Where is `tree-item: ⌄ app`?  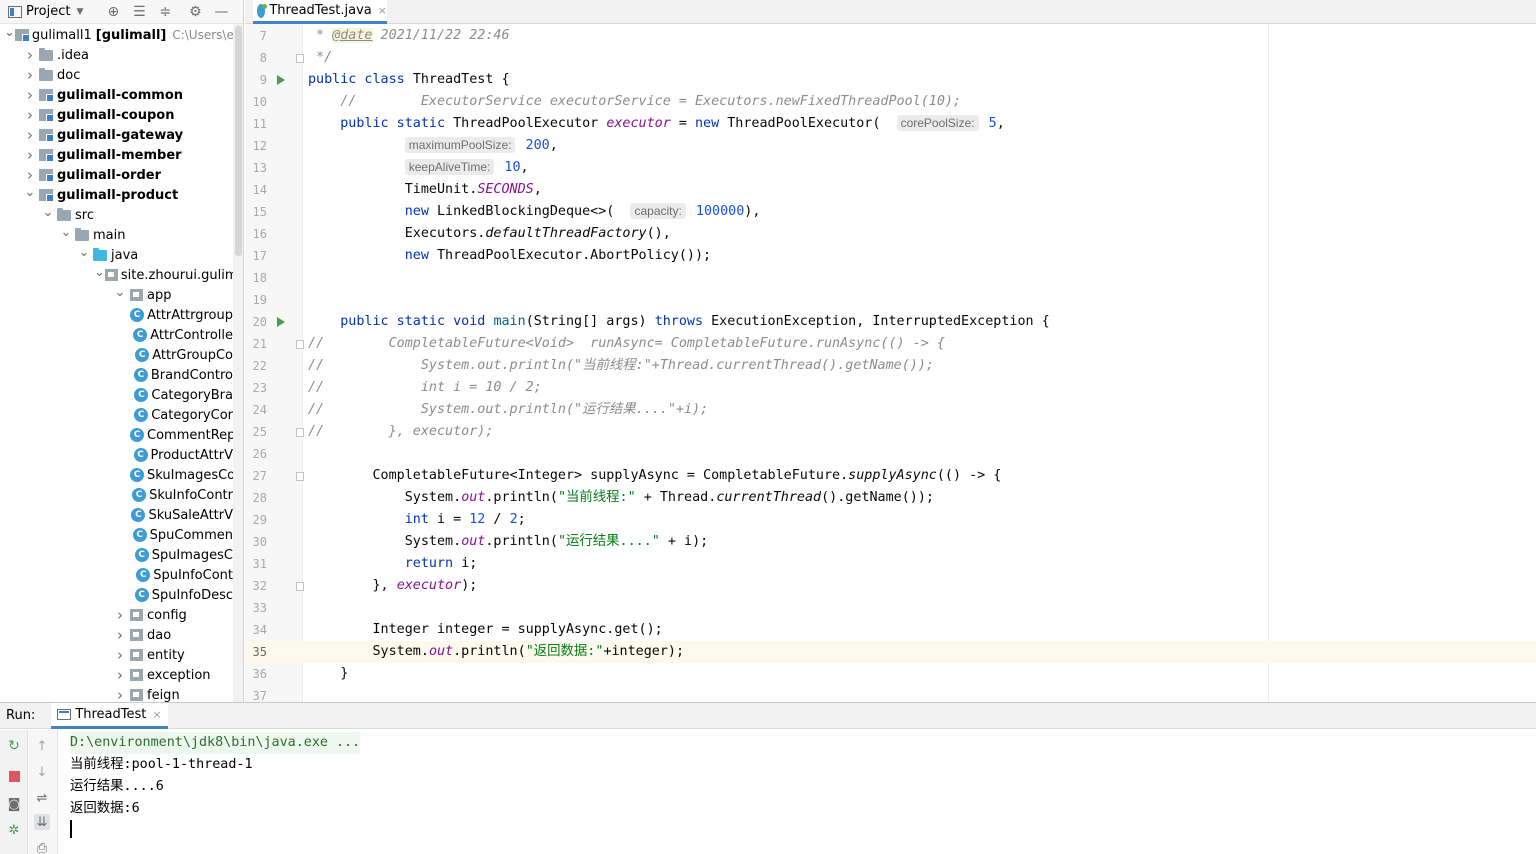 tree-item: ⌄ app is located at coordinates (116, 295).